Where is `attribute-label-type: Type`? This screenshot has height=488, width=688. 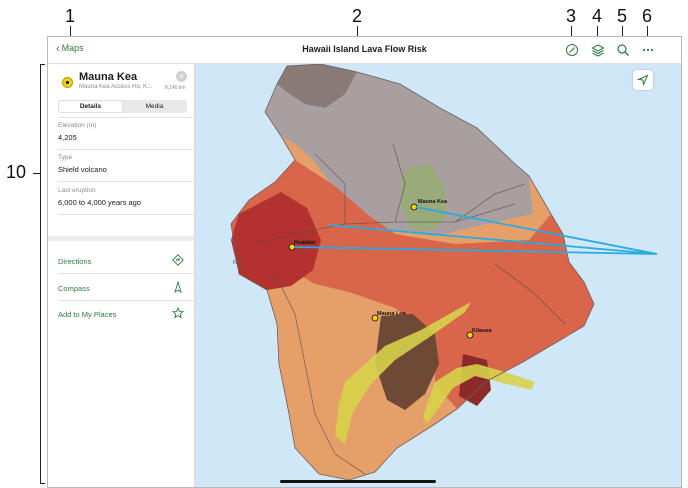 attribute-label-type: Type is located at coordinates (65, 157).